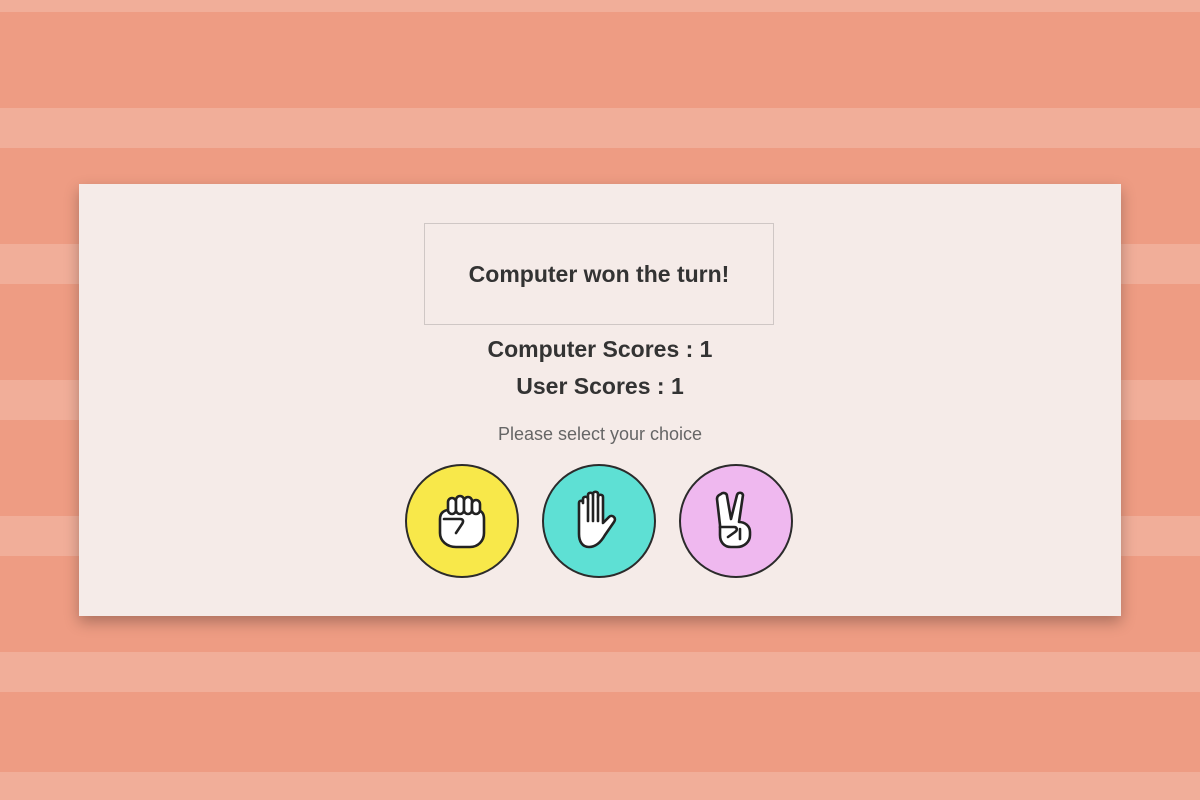 The width and height of the screenshot is (1200, 800). What do you see at coordinates (600, 349) in the screenshot?
I see `computer-score: Computer Scores : 1` at bounding box center [600, 349].